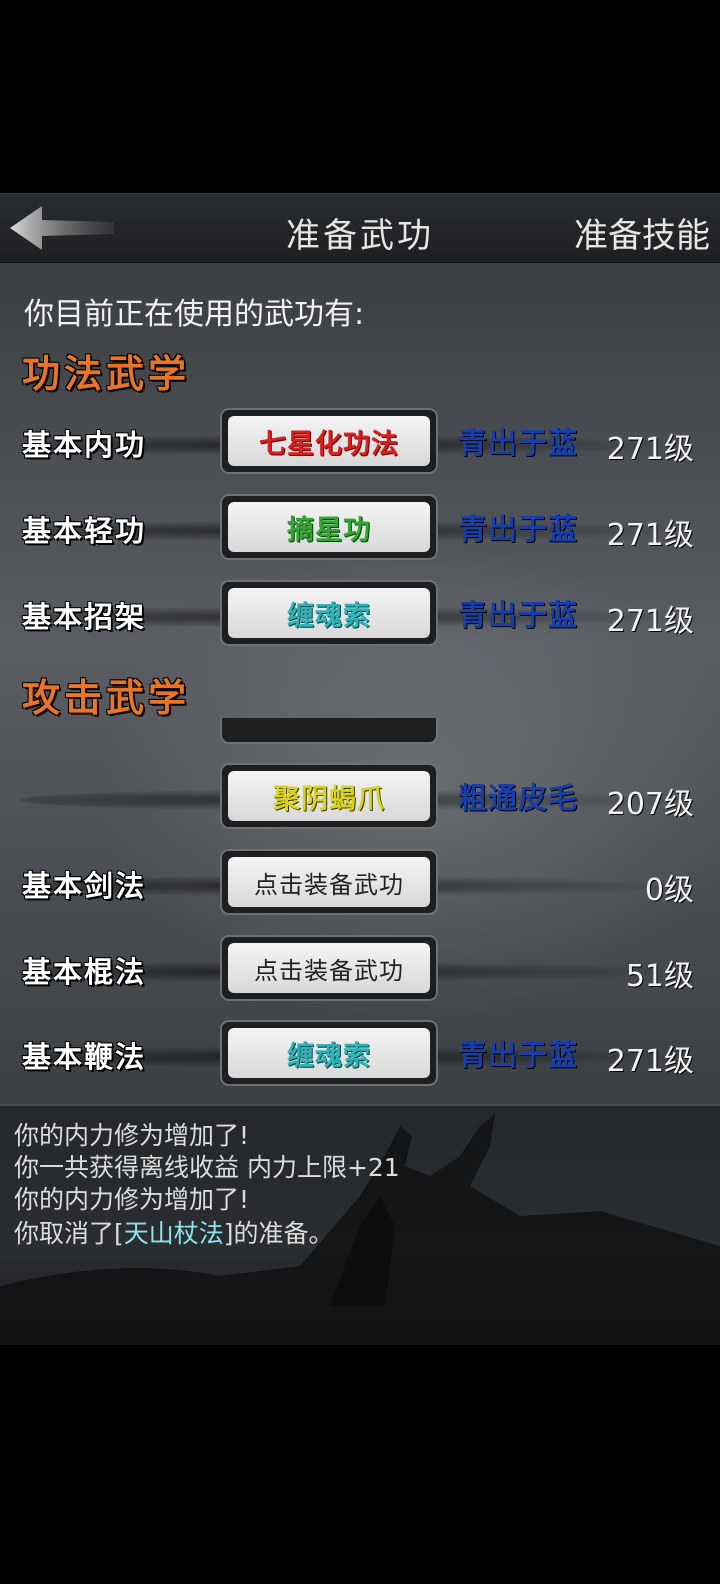 The height and width of the screenshot is (1584, 720). What do you see at coordinates (69, 1233) in the screenshot?
I see `log-text: 你取消了[` at bounding box center [69, 1233].